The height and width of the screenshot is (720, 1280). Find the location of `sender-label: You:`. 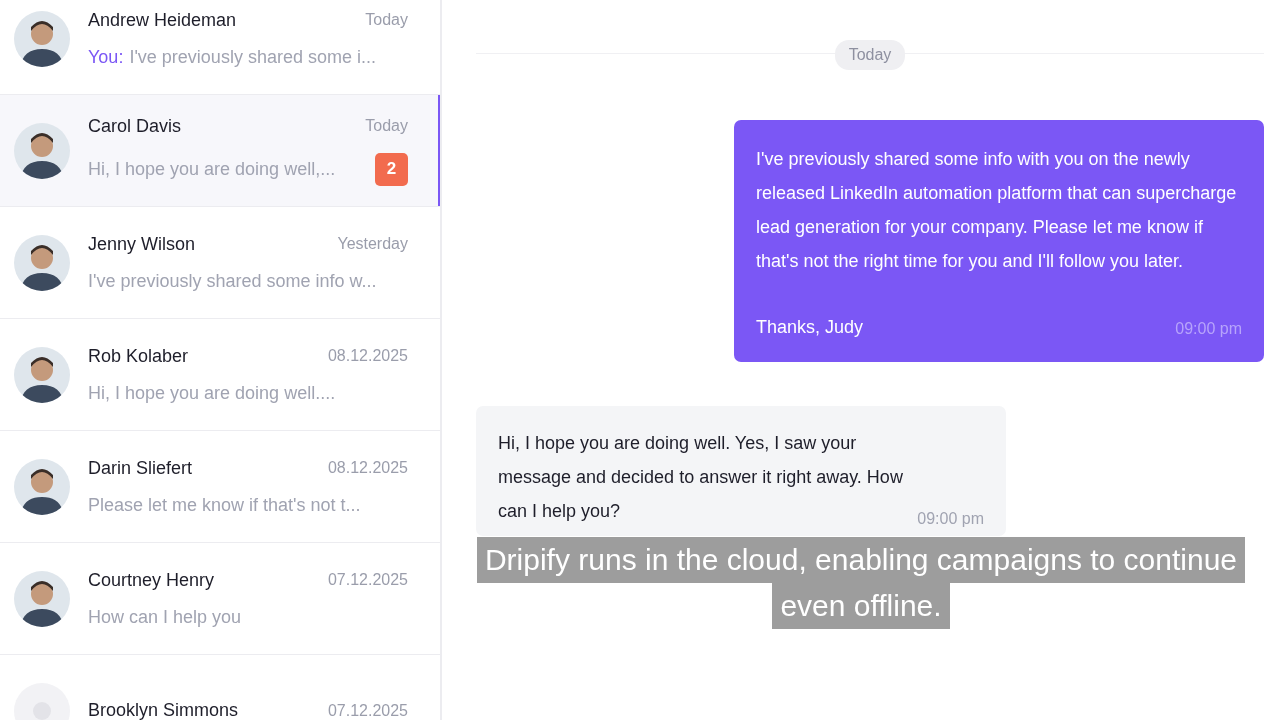

sender-label: You: is located at coordinates (106, 56).